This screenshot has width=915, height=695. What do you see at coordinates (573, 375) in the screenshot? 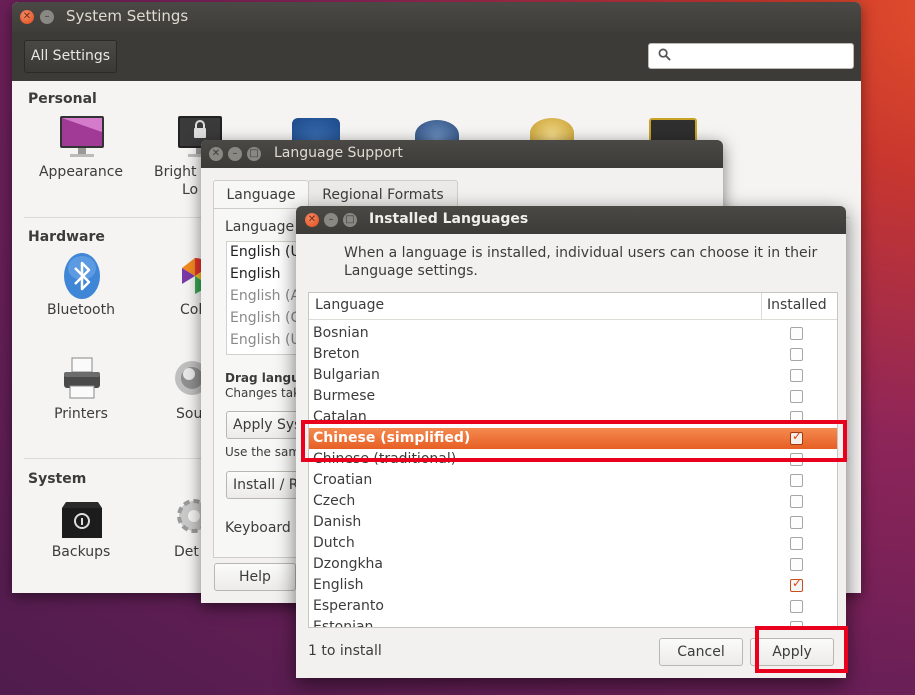
I see `table-row: Bulgarian` at bounding box center [573, 375].